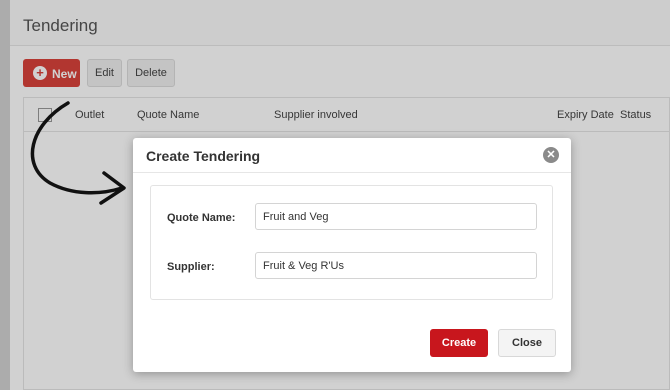  I want to click on dialog-title: Create Tendering, so click(203, 156).